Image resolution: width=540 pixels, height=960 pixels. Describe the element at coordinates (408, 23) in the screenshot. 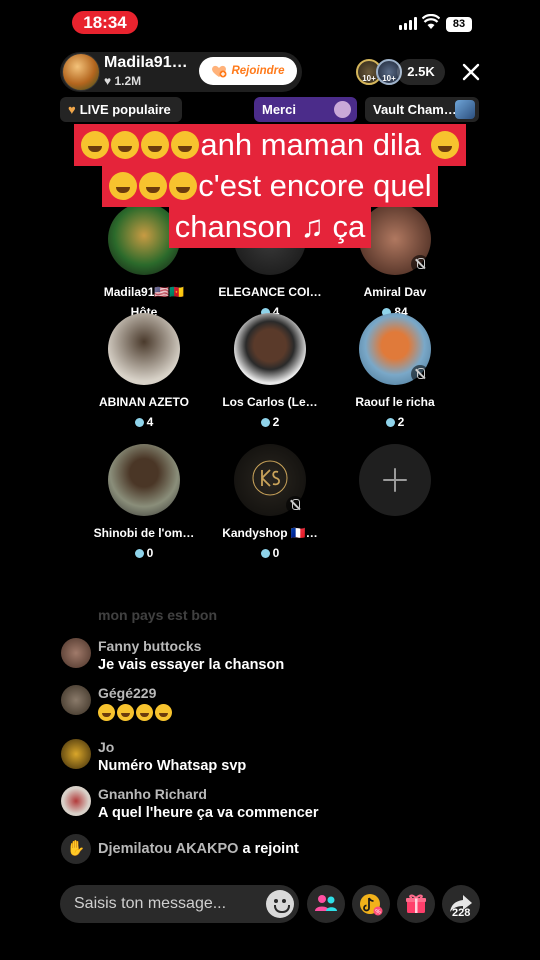

I see `signal-icon` at that location.